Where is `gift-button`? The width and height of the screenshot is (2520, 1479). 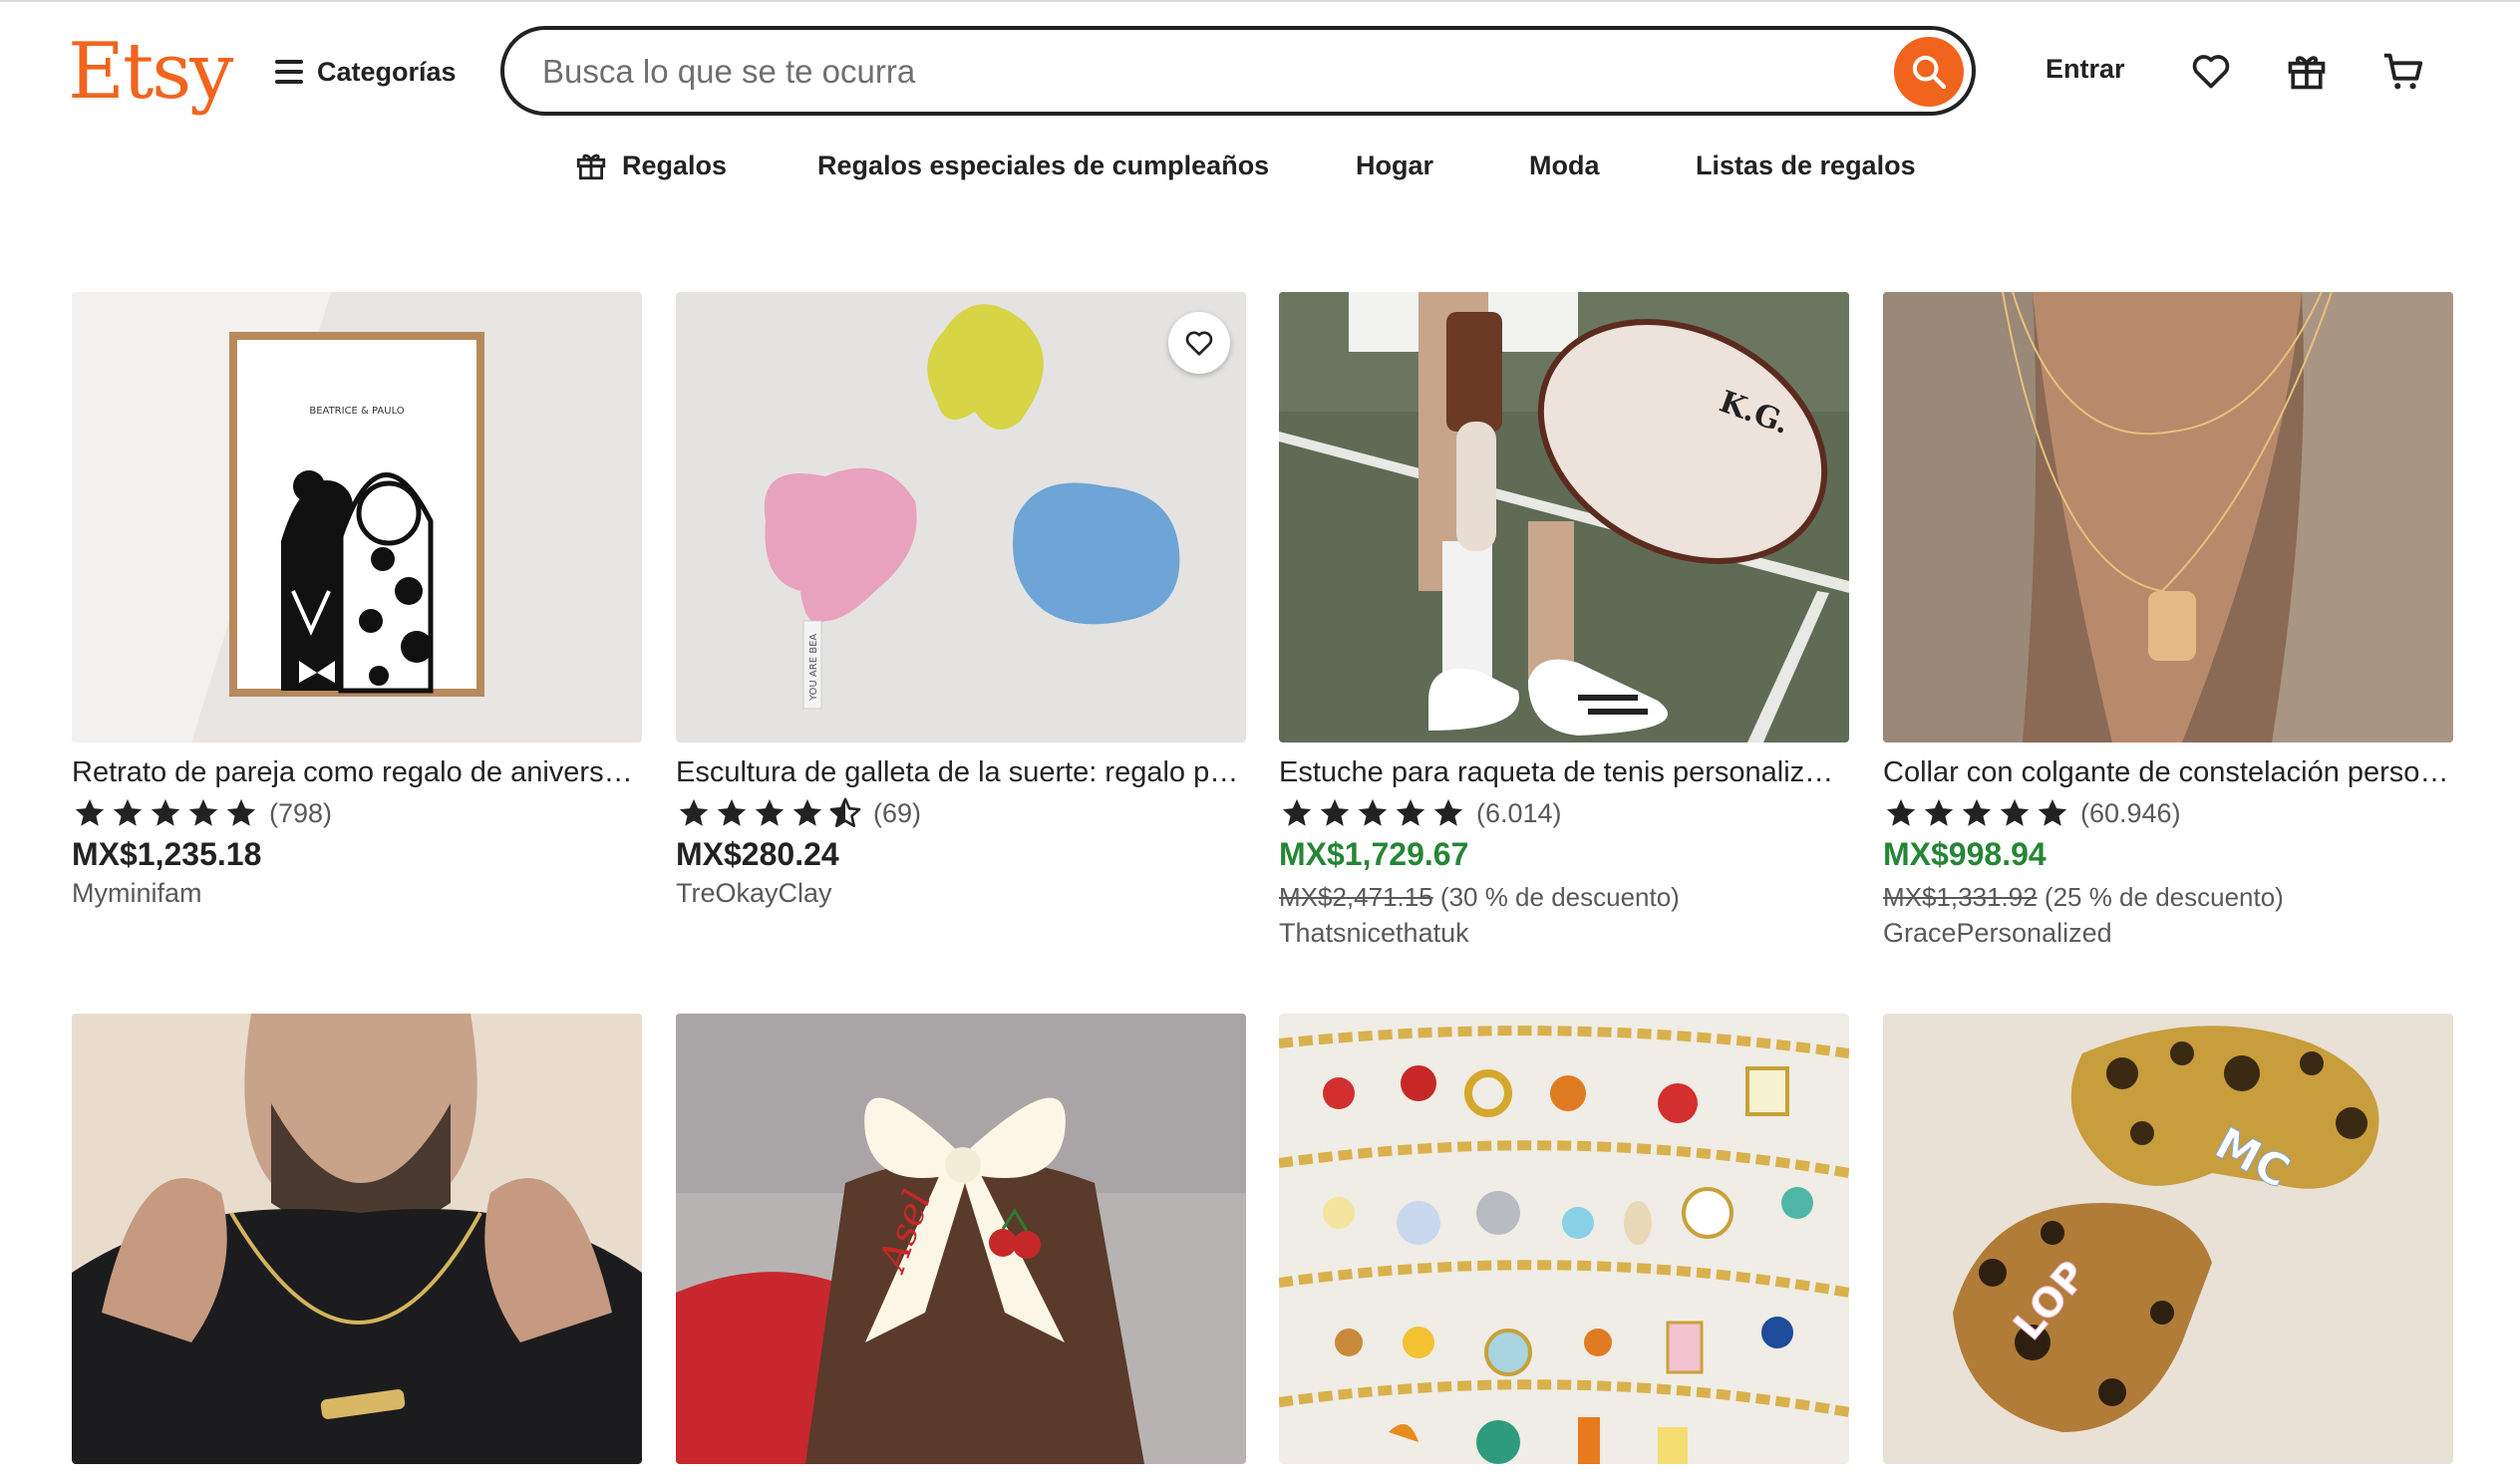 gift-button is located at coordinates (2307, 71).